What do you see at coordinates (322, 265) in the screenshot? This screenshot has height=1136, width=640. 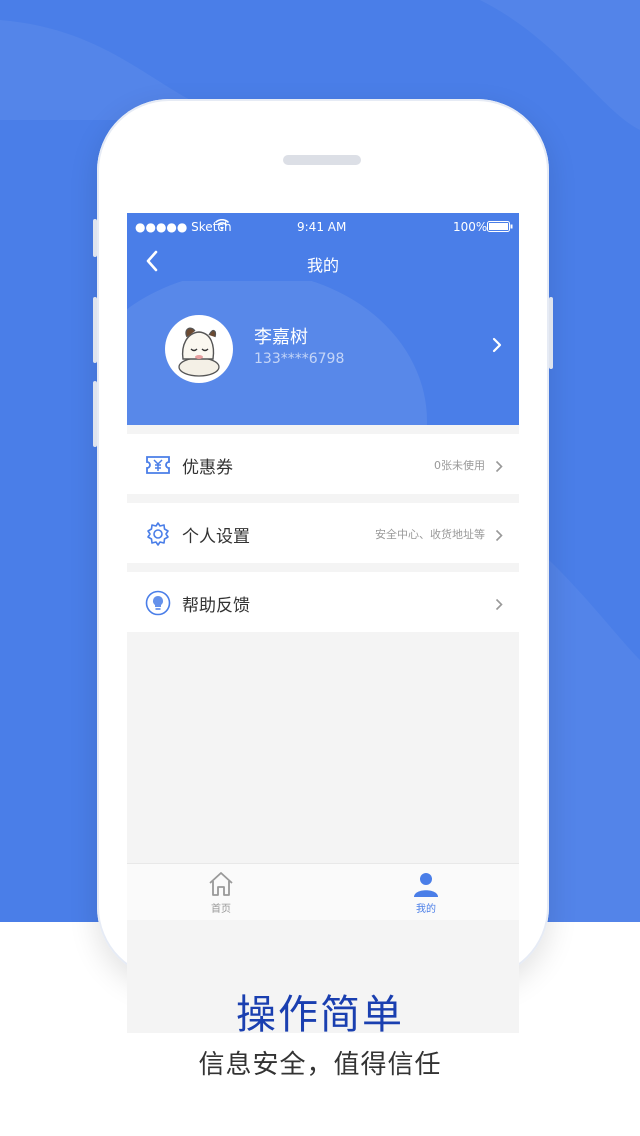 I see `page-title: 我的` at bounding box center [322, 265].